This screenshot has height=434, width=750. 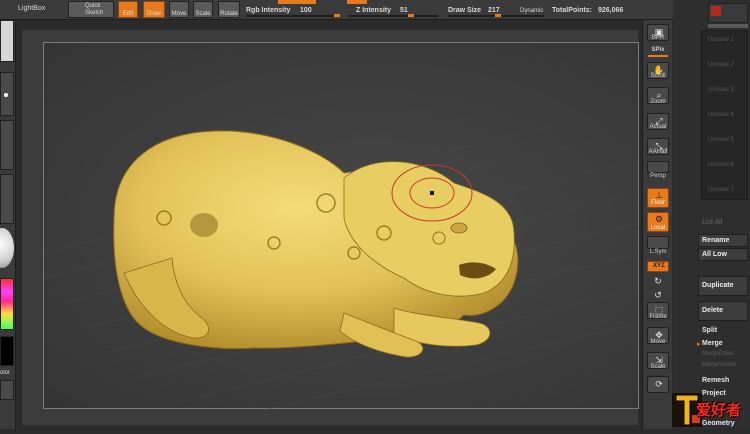 I want to click on subtool-item: Unused 4, so click(x=721, y=115).